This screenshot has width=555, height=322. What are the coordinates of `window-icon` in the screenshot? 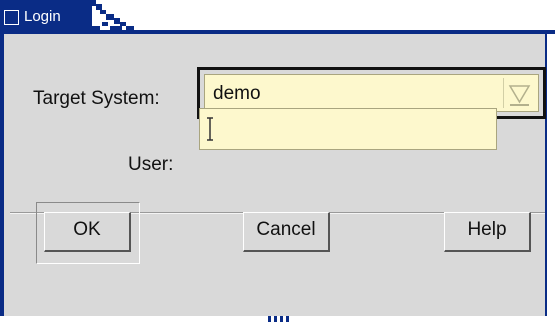 It's located at (11, 17).